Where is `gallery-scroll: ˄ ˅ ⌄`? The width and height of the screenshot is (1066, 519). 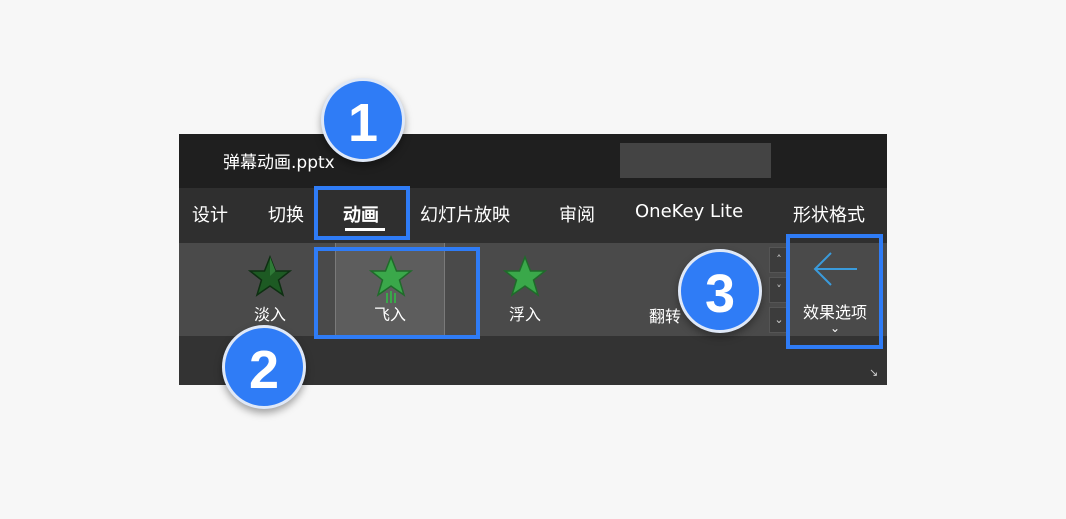
gallery-scroll: ˄ ˅ ⌄ is located at coordinates (779, 289).